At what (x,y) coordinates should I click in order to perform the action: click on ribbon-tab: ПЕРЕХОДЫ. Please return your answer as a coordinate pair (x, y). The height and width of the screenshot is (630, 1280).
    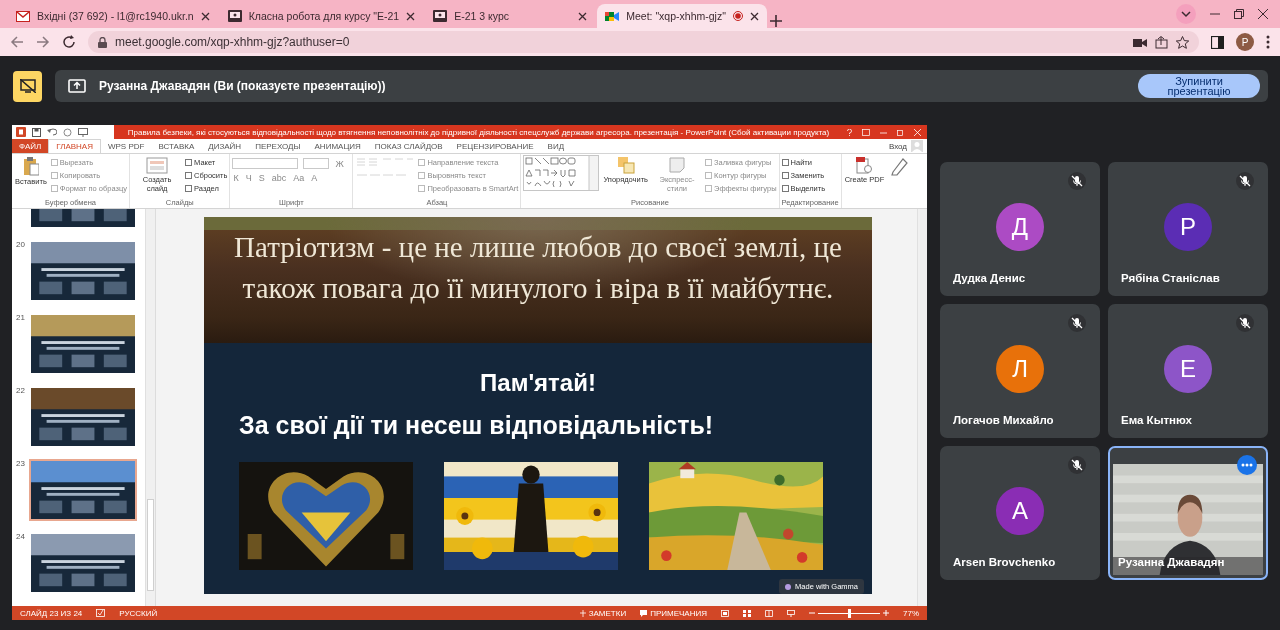
    Looking at the image, I should click on (278, 146).